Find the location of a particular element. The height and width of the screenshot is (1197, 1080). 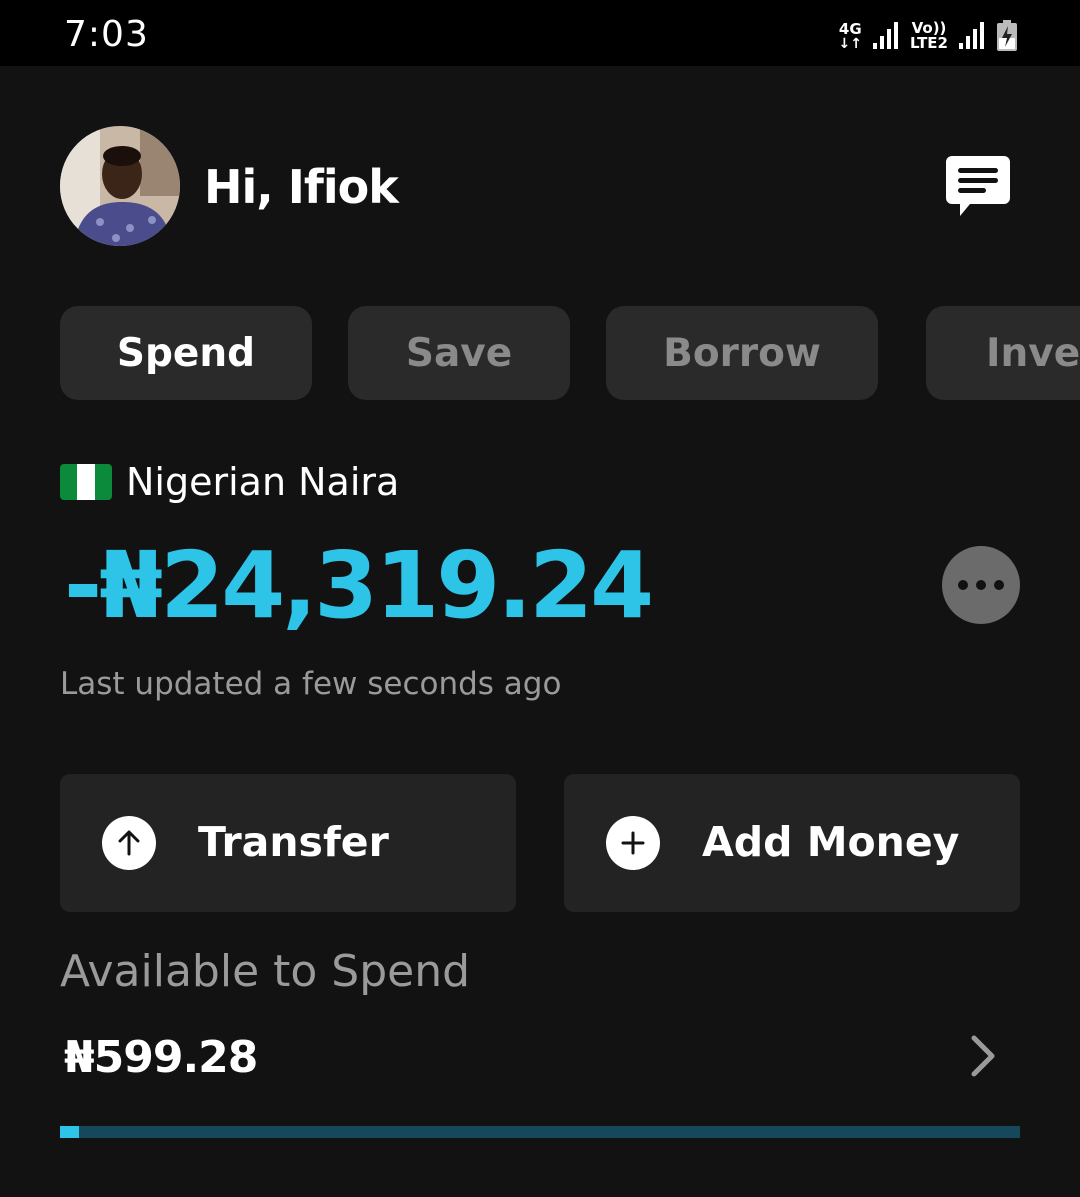

tab-borrow: Borrow is located at coordinates (742, 353).